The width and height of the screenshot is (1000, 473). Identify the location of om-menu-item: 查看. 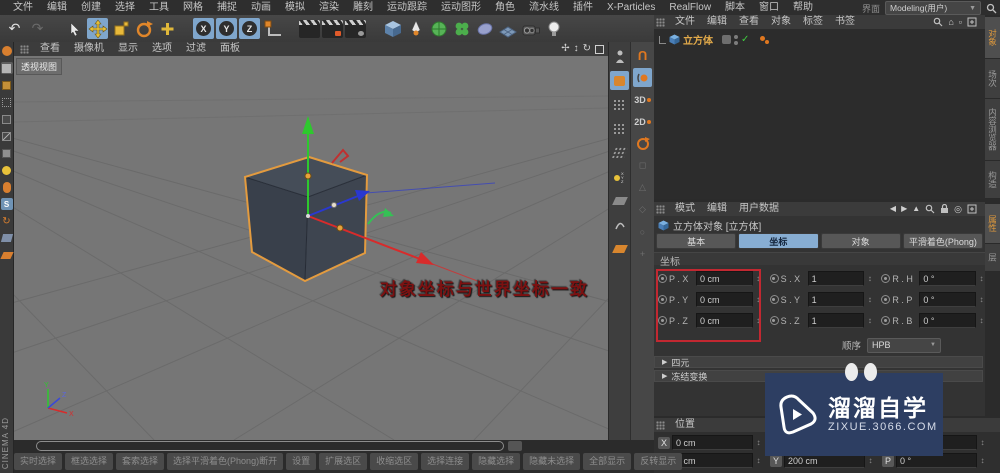
(749, 22).